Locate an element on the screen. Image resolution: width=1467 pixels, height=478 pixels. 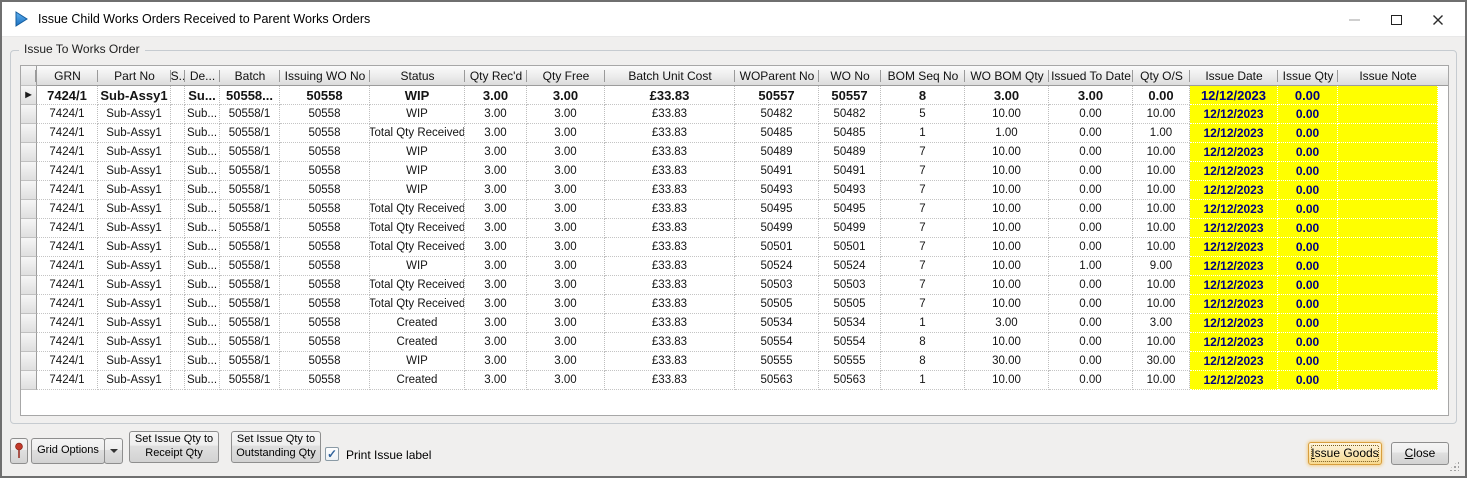
column-header-issue-note: Issue Note is located at coordinates (1388, 76).